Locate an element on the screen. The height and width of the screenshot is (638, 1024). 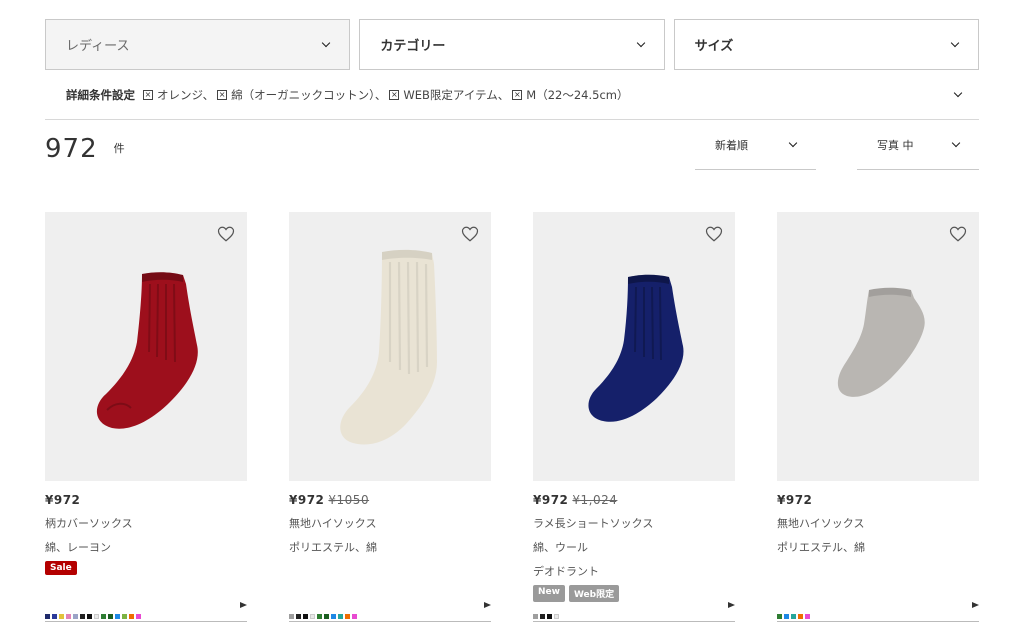
category-select: カテゴリー is located at coordinates (512, 44).